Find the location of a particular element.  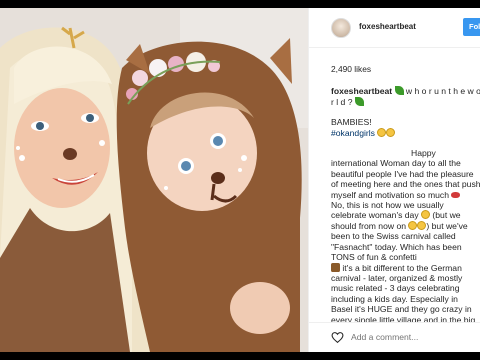

lips-icon is located at coordinates (456, 194).